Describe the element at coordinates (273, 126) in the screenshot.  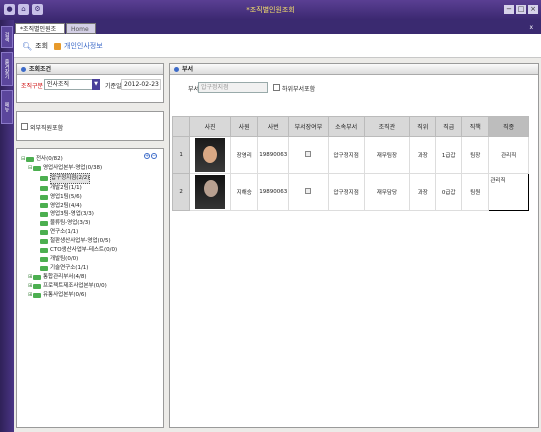
I see `column-header: 사번` at that location.